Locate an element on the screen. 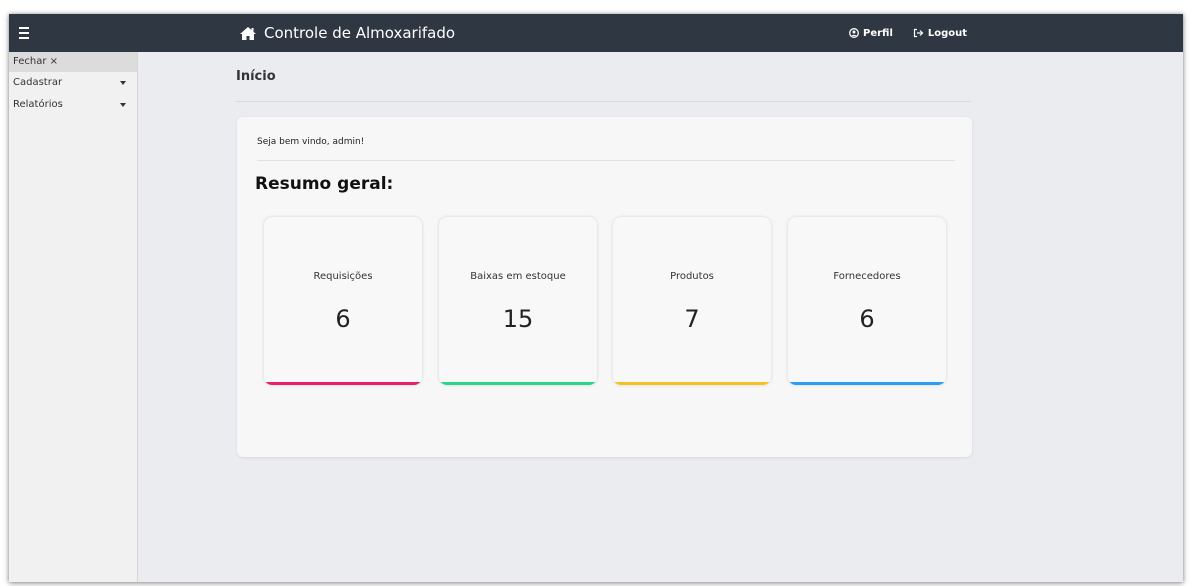  sidebar-close-button: Fechar × is located at coordinates (73, 62).